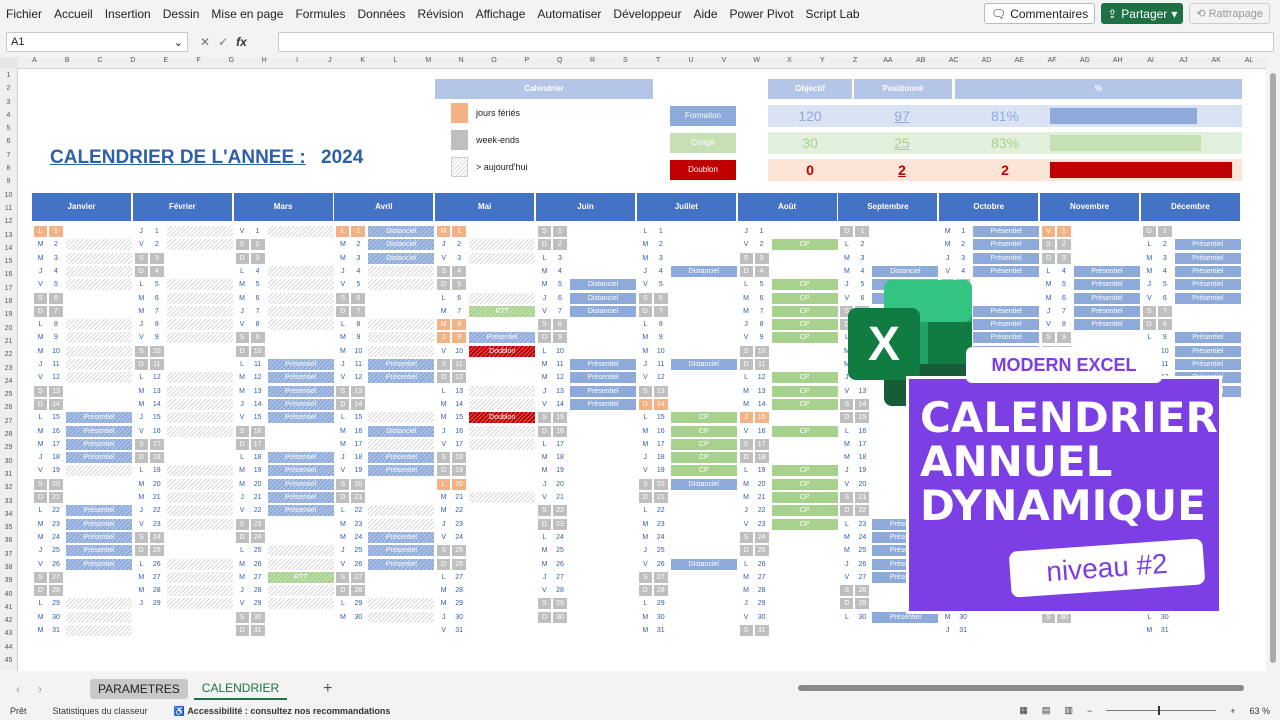  Describe the element at coordinates (384, 537) in the screenshot. I see `day-row: M 24 Présentiel` at that location.